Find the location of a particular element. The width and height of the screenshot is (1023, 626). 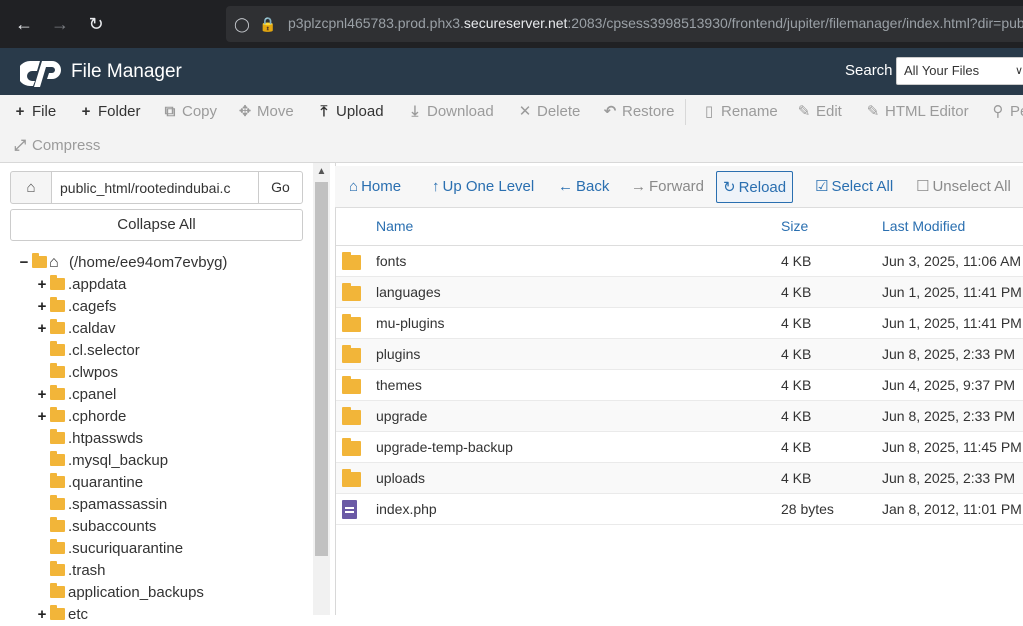

go-button: Go is located at coordinates (280, 187).